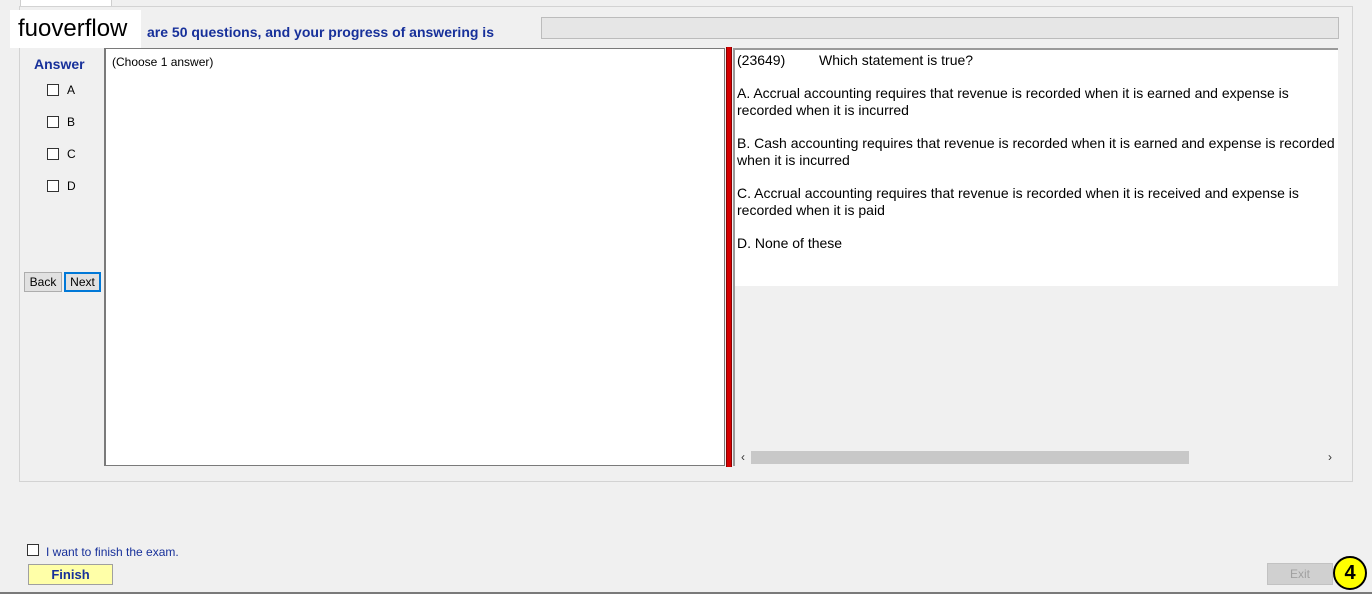 The width and height of the screenshot is (1372, 594). Describe the element at coordinates (61, 122) in the screenshot. I see `answer-option-b: B` at that location.